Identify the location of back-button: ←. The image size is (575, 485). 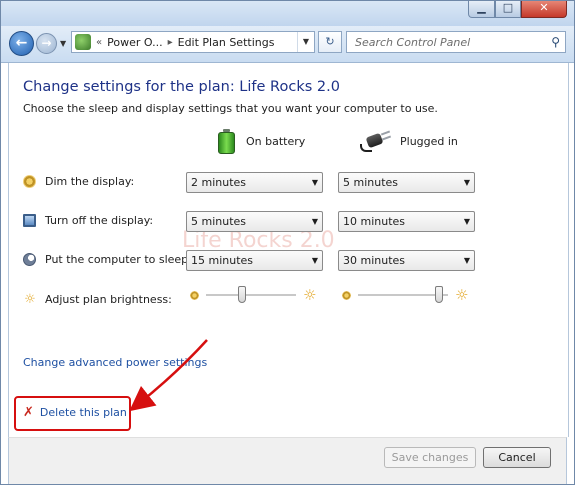
(21, 43).